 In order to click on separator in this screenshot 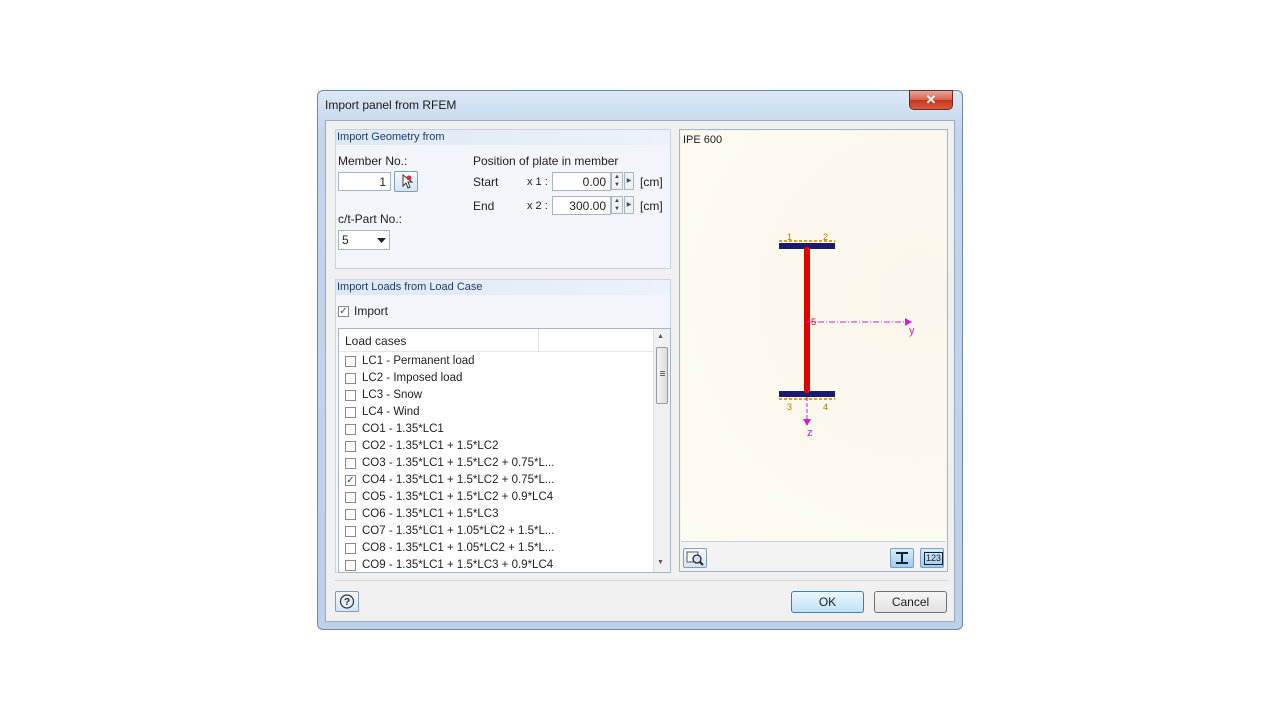, I will do `click(641, 580)`.